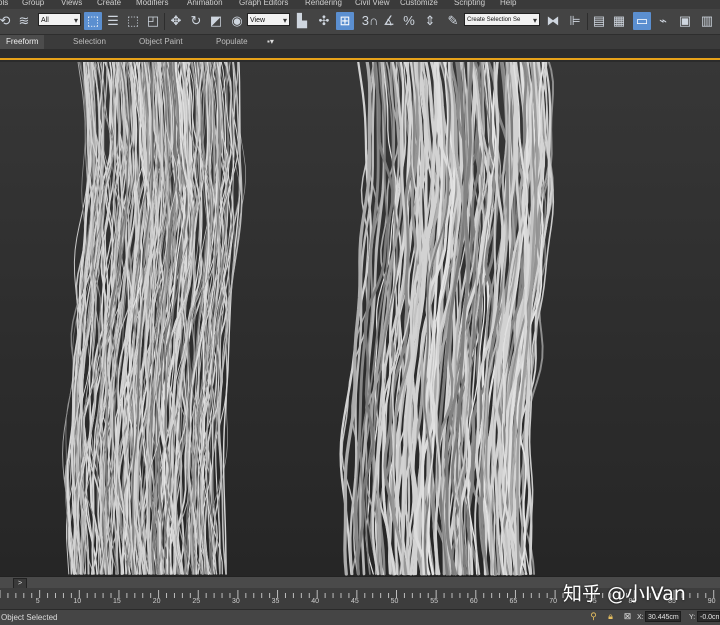 This screenshot has height=625, width=720. I want to click on track-tick-label: 70, so click(553, 601).